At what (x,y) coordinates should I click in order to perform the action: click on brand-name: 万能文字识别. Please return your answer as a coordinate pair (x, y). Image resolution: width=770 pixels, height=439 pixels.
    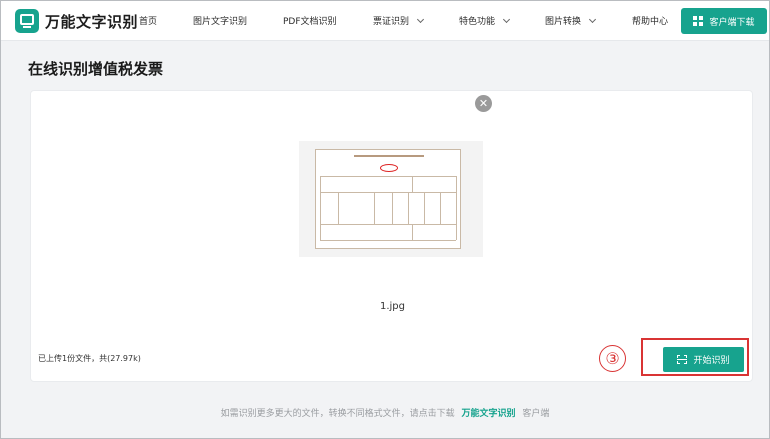
    Looking at the image, I should click on (92, 21).